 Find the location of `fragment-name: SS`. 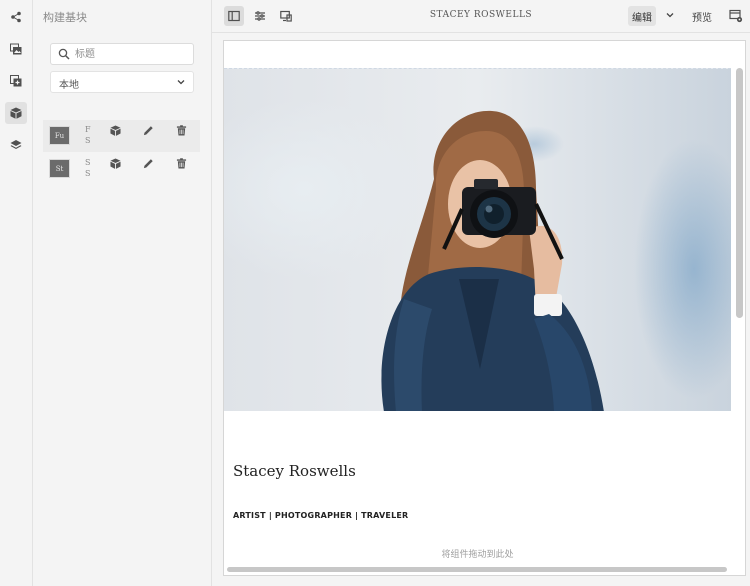

fragment-name: SS is located at coordinates (88, 168).